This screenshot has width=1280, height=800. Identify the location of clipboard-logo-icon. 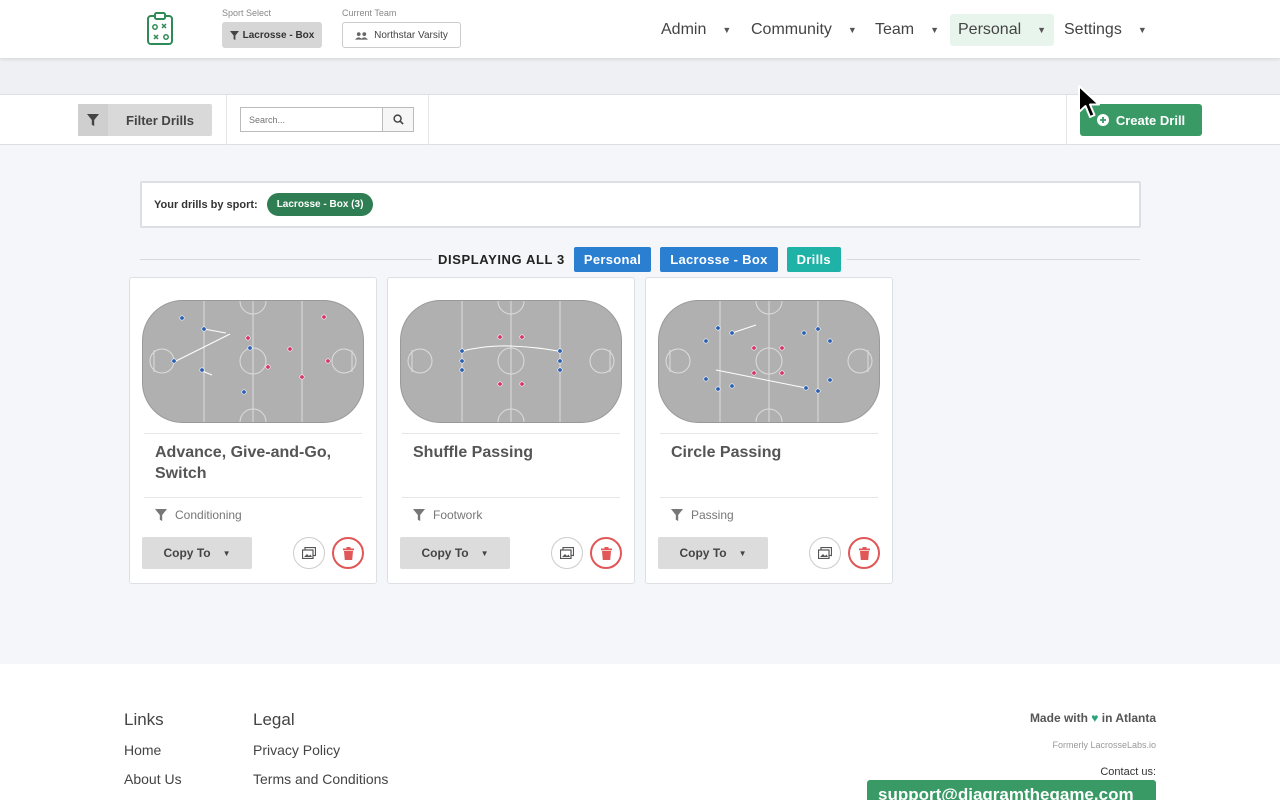
(160, 29).